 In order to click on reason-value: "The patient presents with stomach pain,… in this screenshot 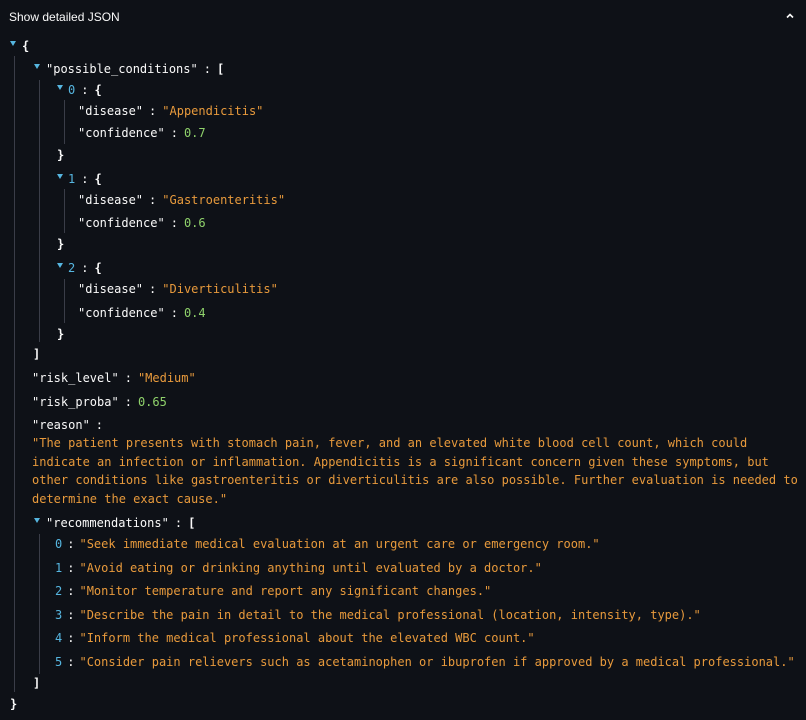, I will do `click(415, 471)`.